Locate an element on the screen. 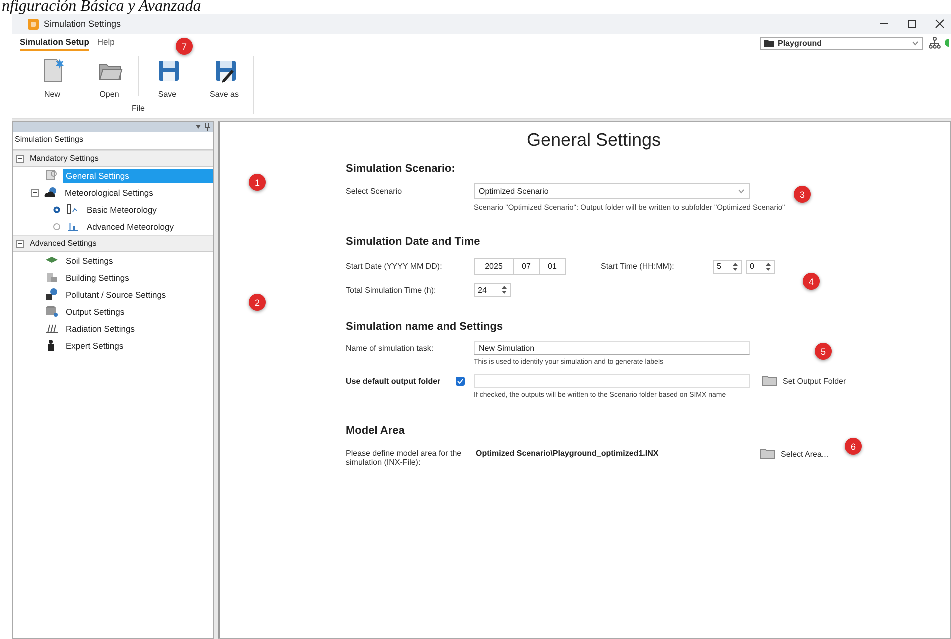 The height and width of the screenshot is (639, 951). tree-group-label: Advanced Settings is located at coordinates (63, 243).